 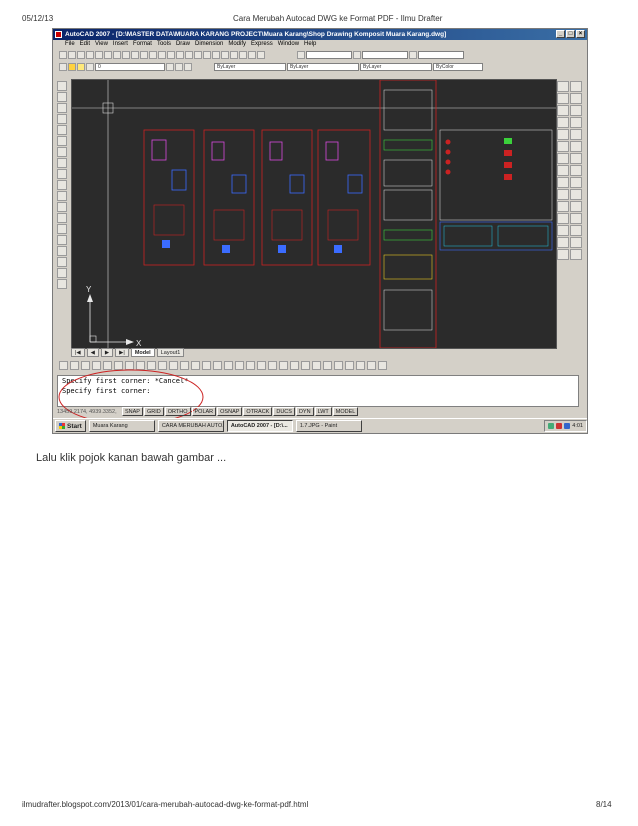 I want to click on revision-cloud-icon, so click(x=62, y=163).